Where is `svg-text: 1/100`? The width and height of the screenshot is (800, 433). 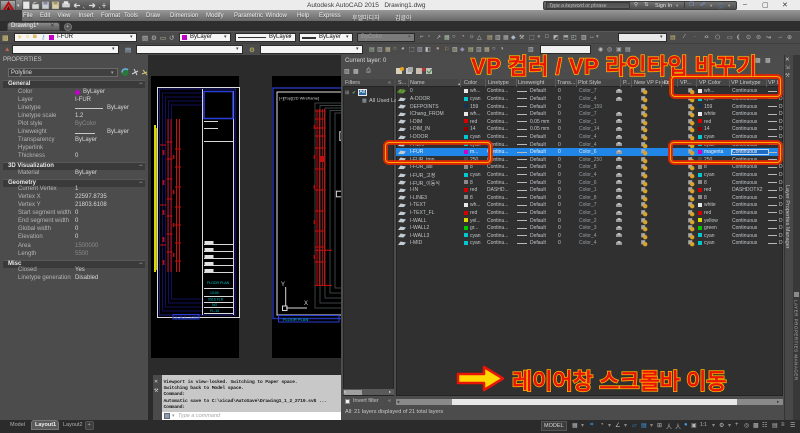
svg-text: 1/100 is located at coordinates (214, 293).